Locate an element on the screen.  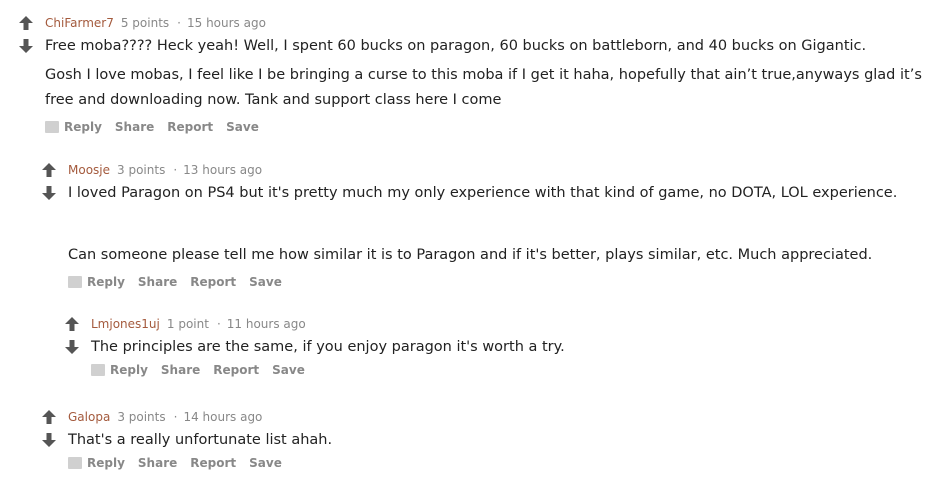
comment-points: 5 points is located at coordinates (145, 23).